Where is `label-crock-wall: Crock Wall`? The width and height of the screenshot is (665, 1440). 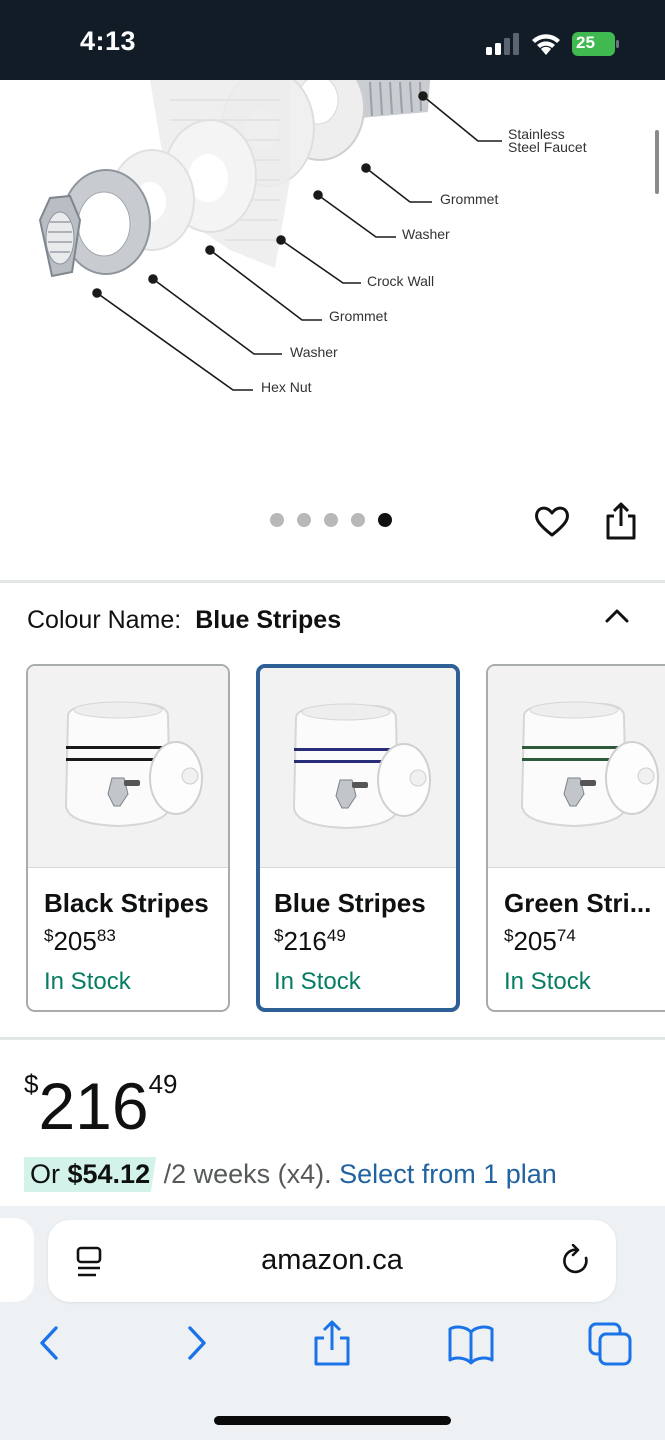 label-crock-wall: Crock Wall is located at coordinates (401, 281).